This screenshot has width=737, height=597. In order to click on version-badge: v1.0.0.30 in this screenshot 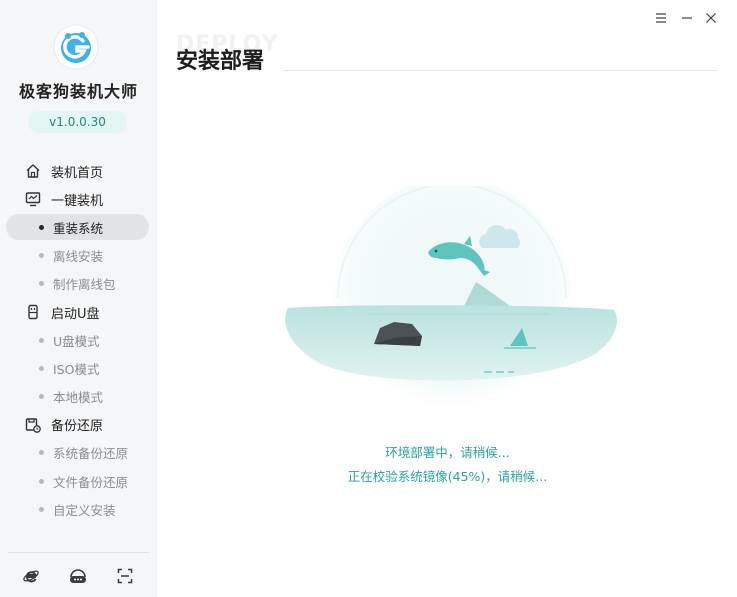, I will do `click(77, 122)`.